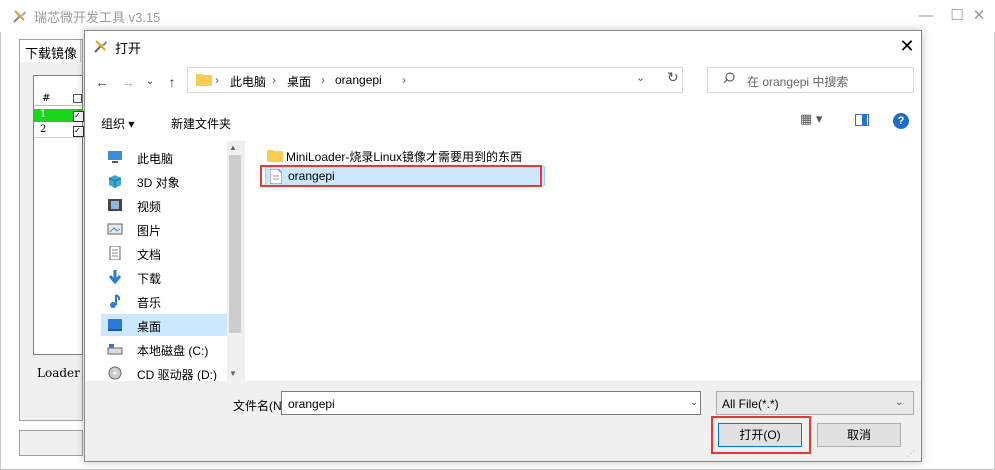 The width and height of the screenshot is (995, 470). Describe the element at coordinates (163, 205) in the screenshot. I see `nav-item-videos: 视频` at that location.